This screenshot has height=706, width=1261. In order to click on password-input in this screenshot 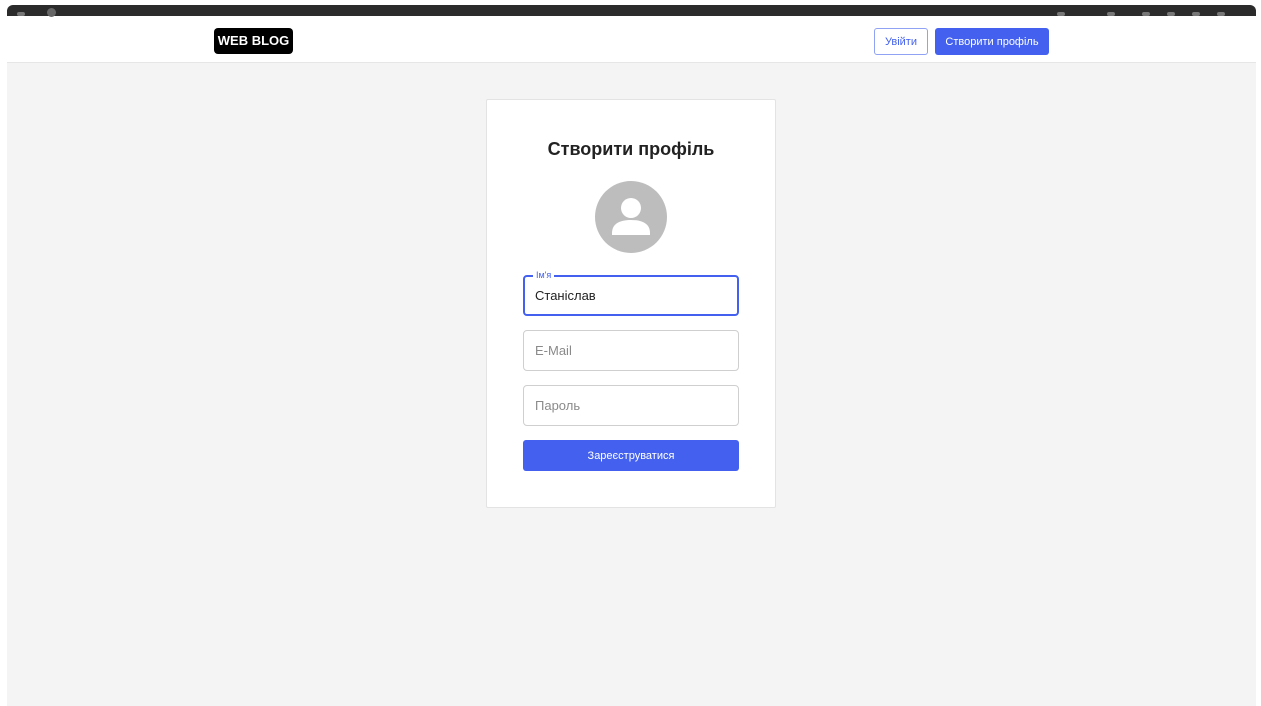, I will do `click(631, 405)`.